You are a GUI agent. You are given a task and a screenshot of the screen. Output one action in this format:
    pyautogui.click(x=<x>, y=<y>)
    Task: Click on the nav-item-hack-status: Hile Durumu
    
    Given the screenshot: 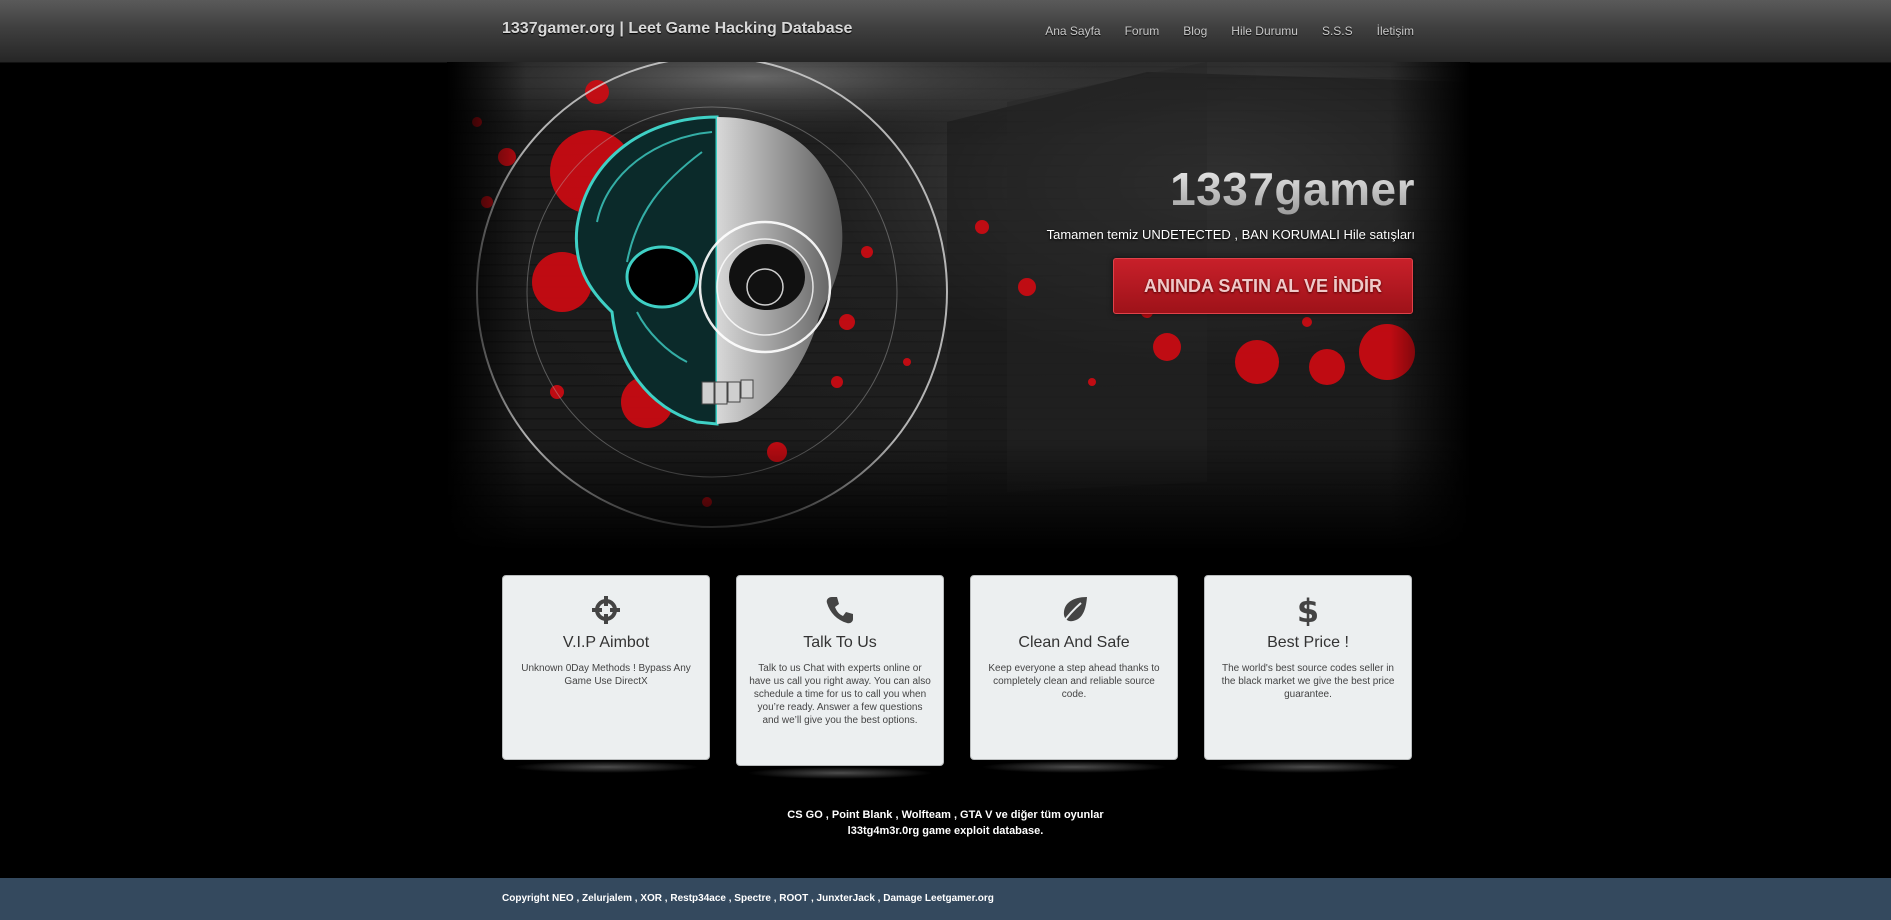 What is the action you would take?
    pyautogui.click(x=1264, y=31)
    